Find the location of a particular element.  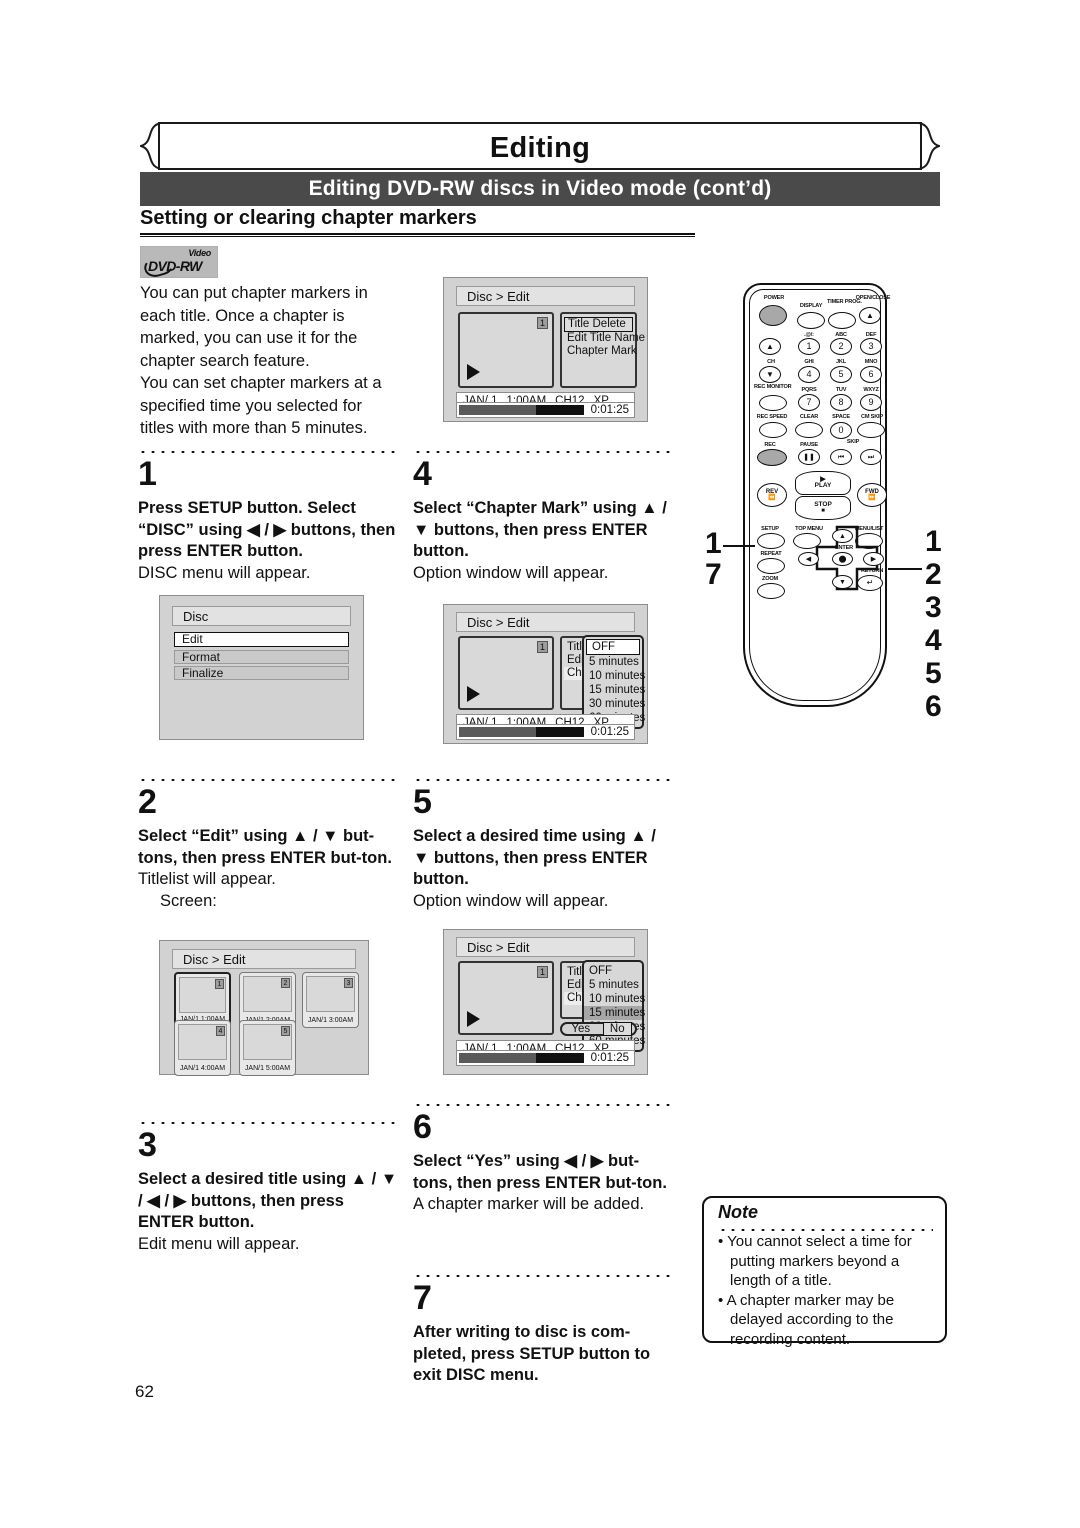

play-button: ▶ PLAY is located at coordinates (823, 483).